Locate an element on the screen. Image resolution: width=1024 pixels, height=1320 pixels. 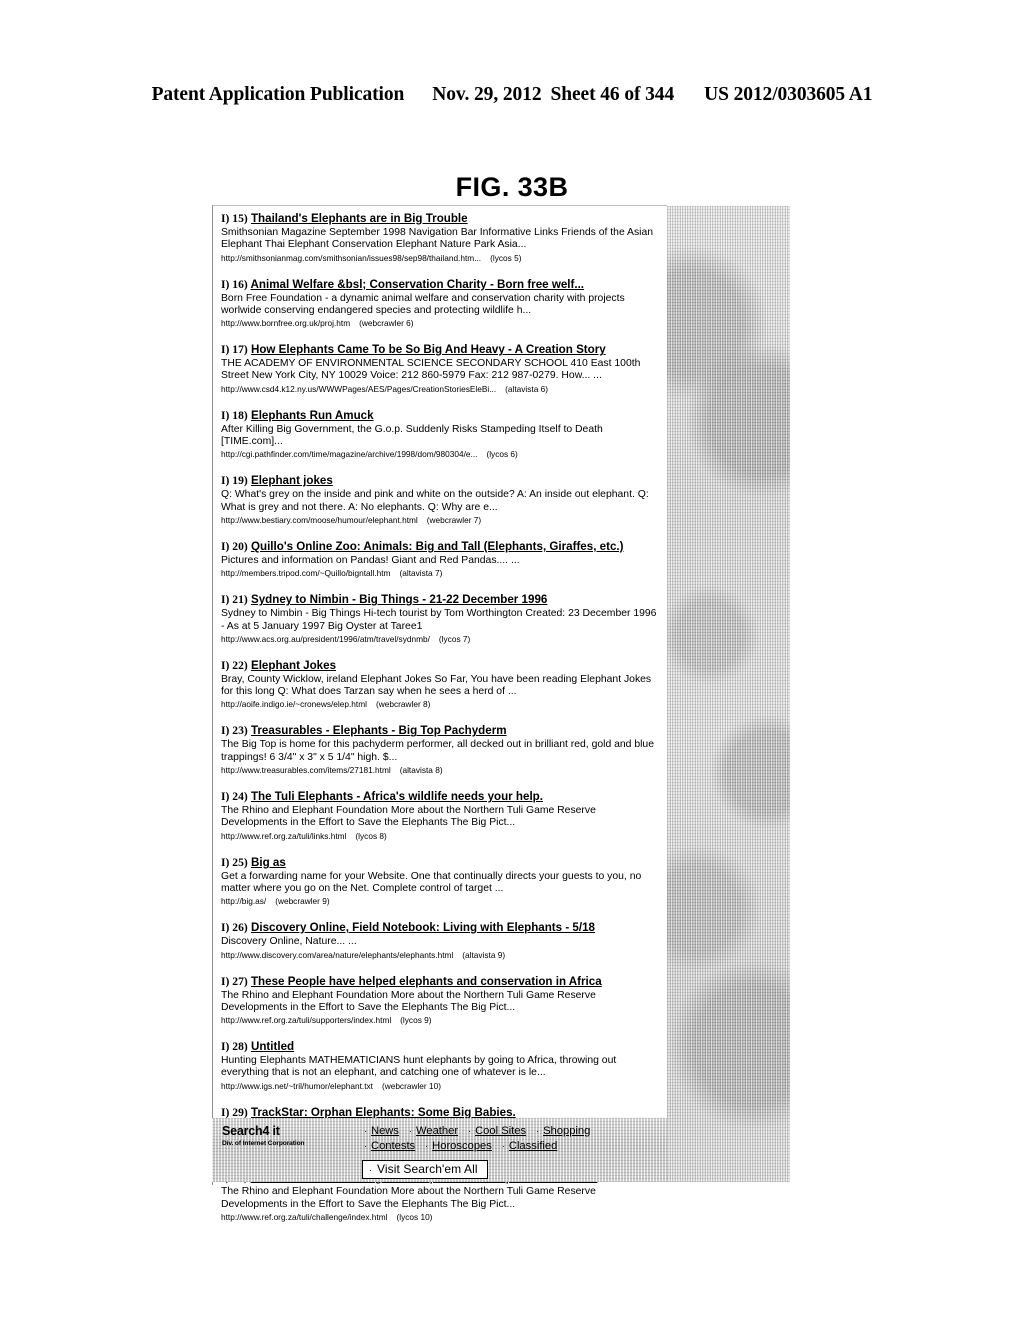
result-index: I) 15) is located at coordinates (234, 218).